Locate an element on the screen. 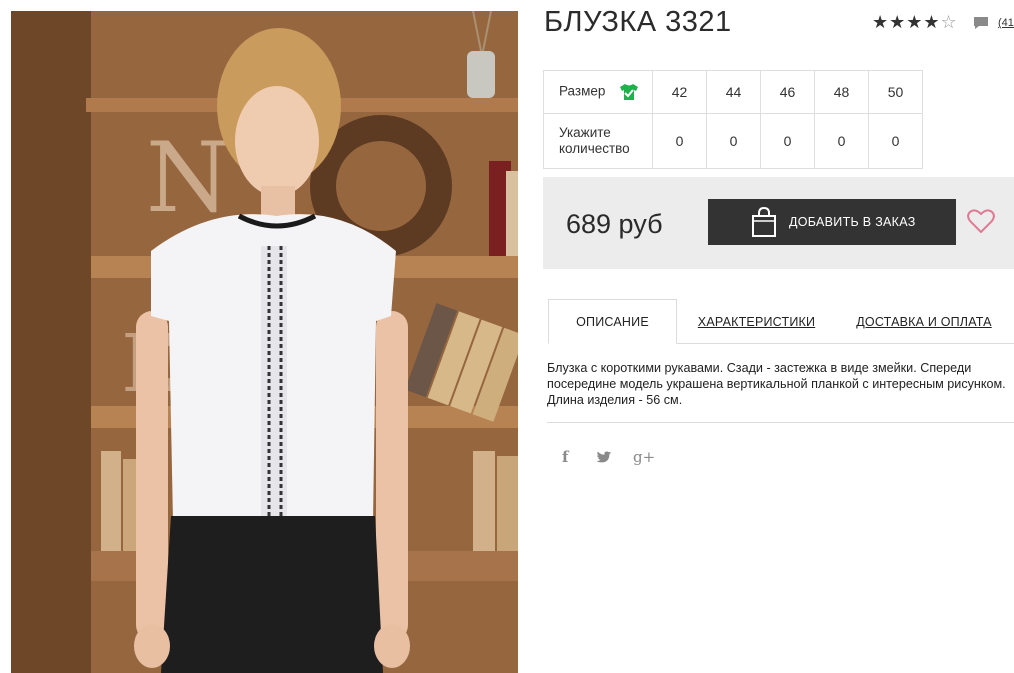 The height and width of the screenshot is (673, 1014). tab-characteristics: ХАРАКТЕРИСТИКИ is located at coordinates (756, 321).